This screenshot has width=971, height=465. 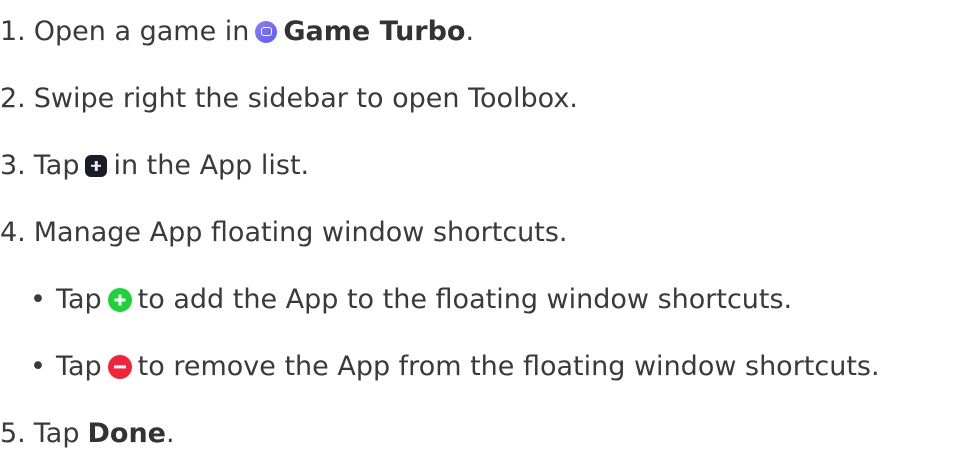 What do you see at coordinates (374, 31) in the screenshot?
I see `app-name-game-turbo: Game Turbo` at bounding box center [374, 31].